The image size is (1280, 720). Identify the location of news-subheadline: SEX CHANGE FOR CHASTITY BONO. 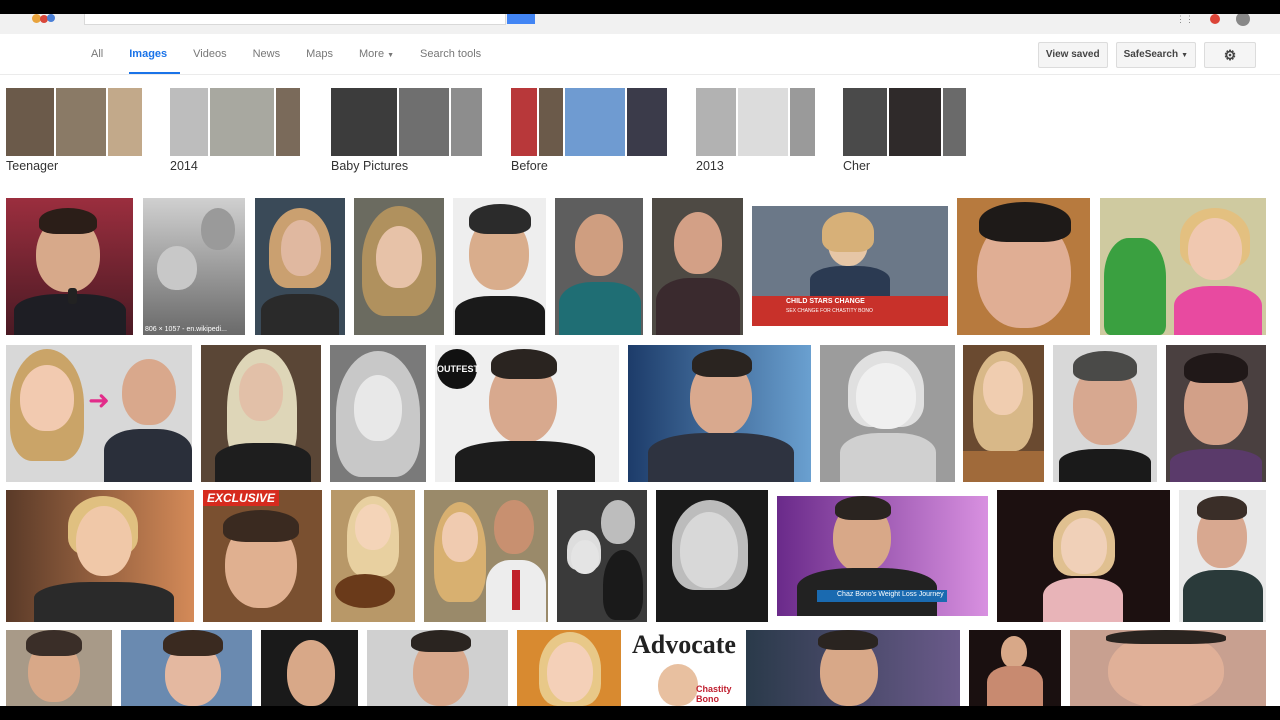
(829, 311).